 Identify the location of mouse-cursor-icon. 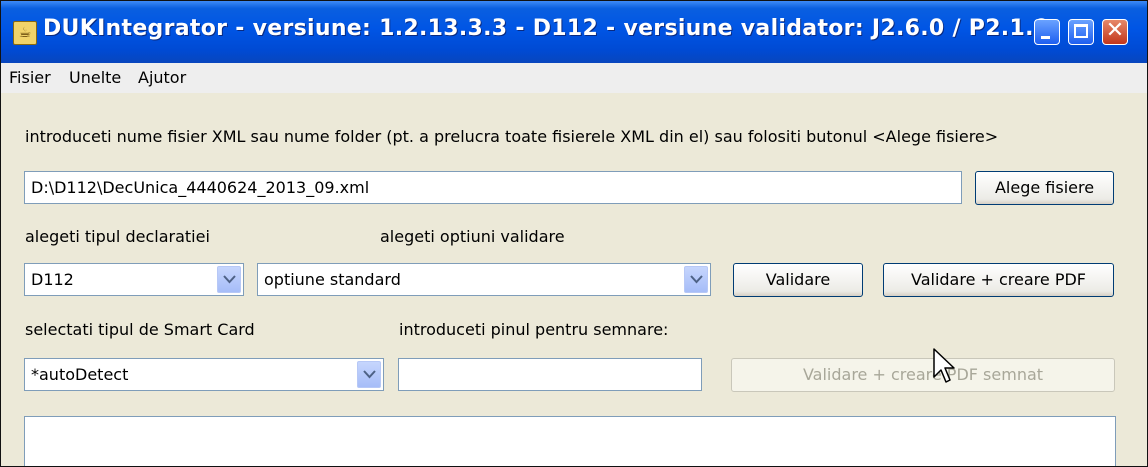
(944, 365).